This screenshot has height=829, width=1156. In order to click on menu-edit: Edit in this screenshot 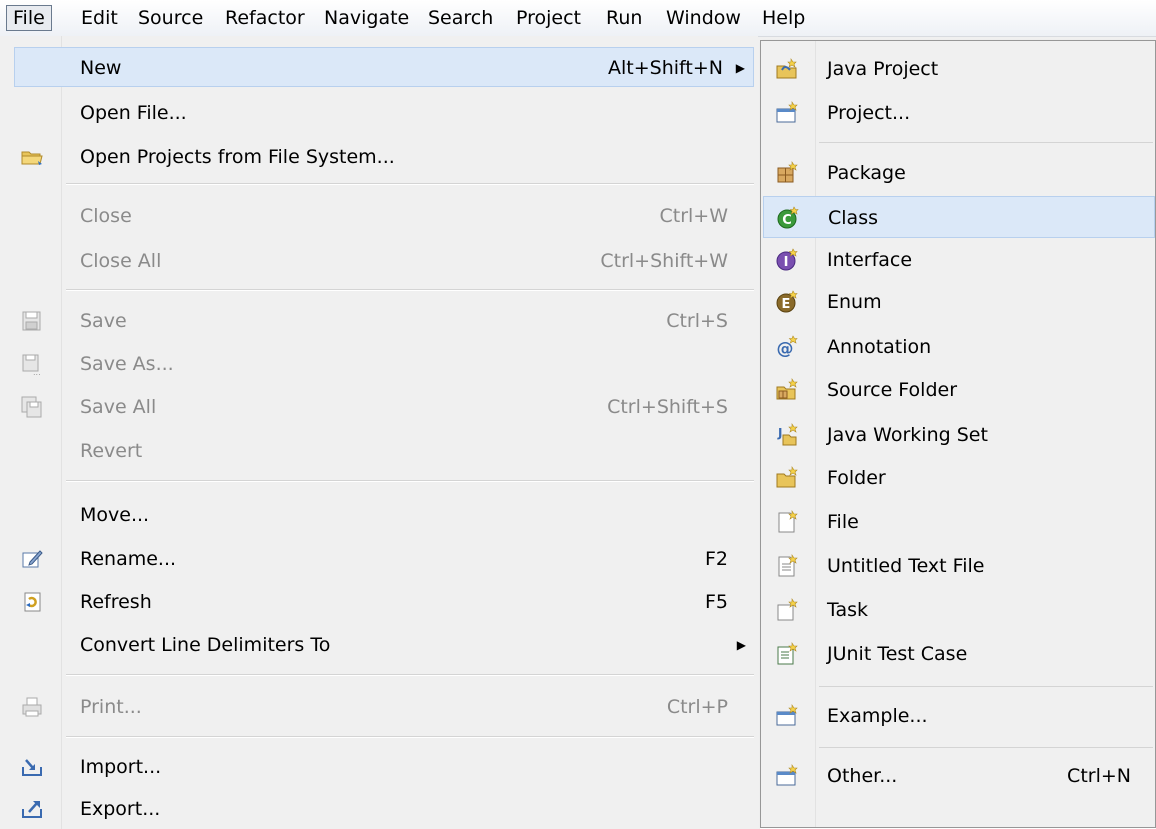, I will do `click(99, 18)`.